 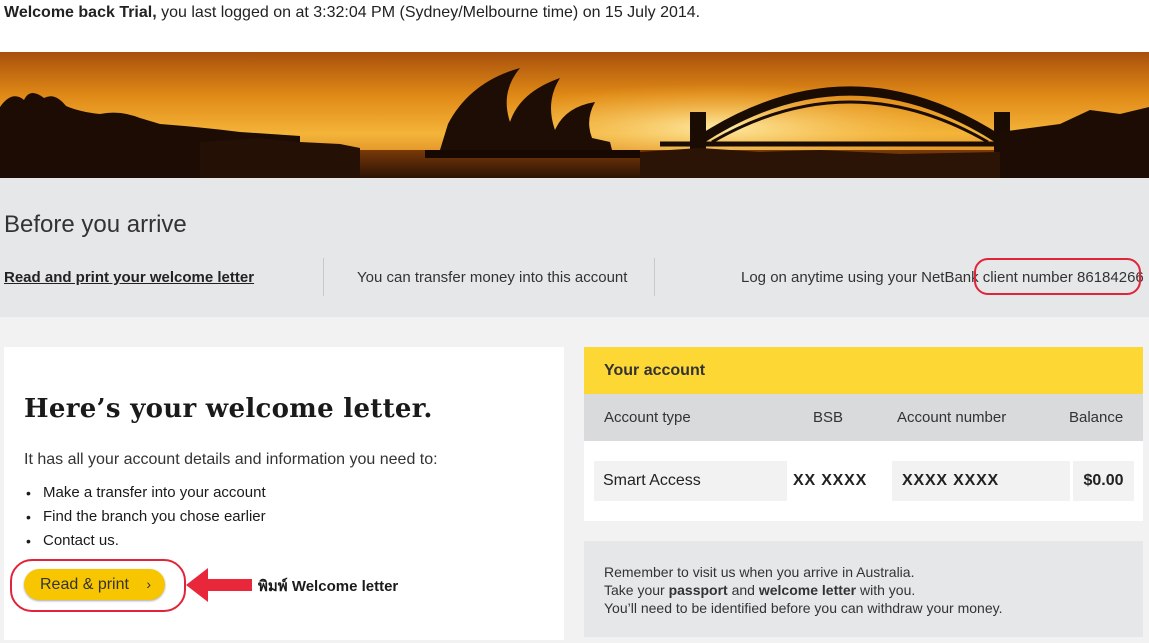 What do you see at coordinates (828, 417) in the screenshot?
I see `column-bsb: BSB` at bounding box center [828, 417].